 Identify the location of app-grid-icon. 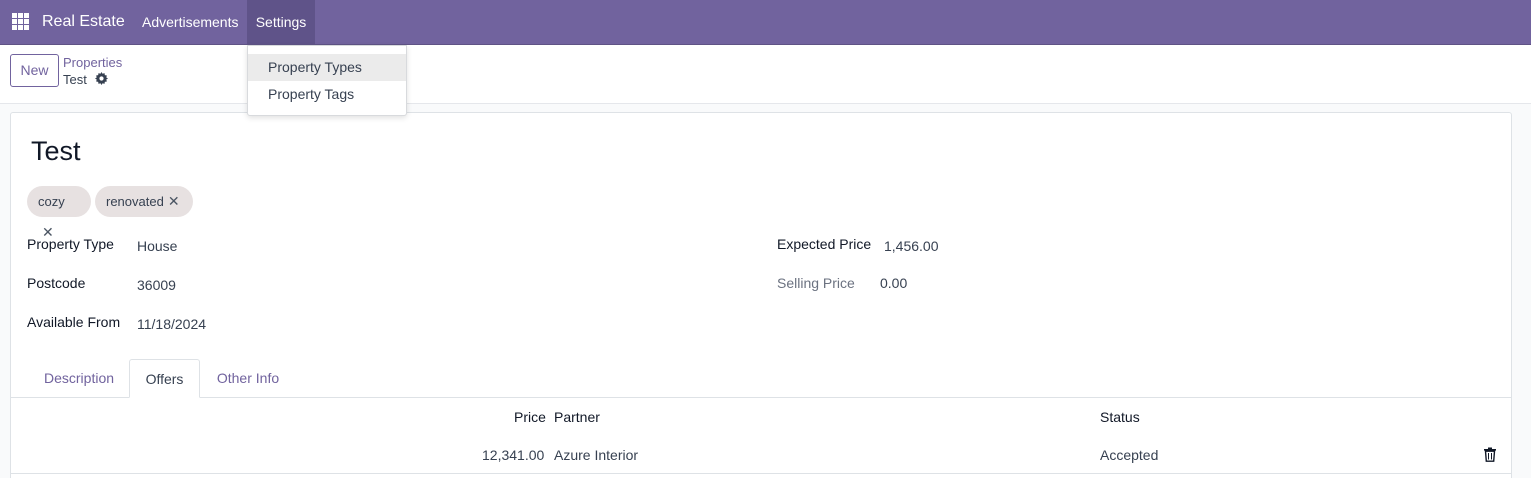
(20, 21).